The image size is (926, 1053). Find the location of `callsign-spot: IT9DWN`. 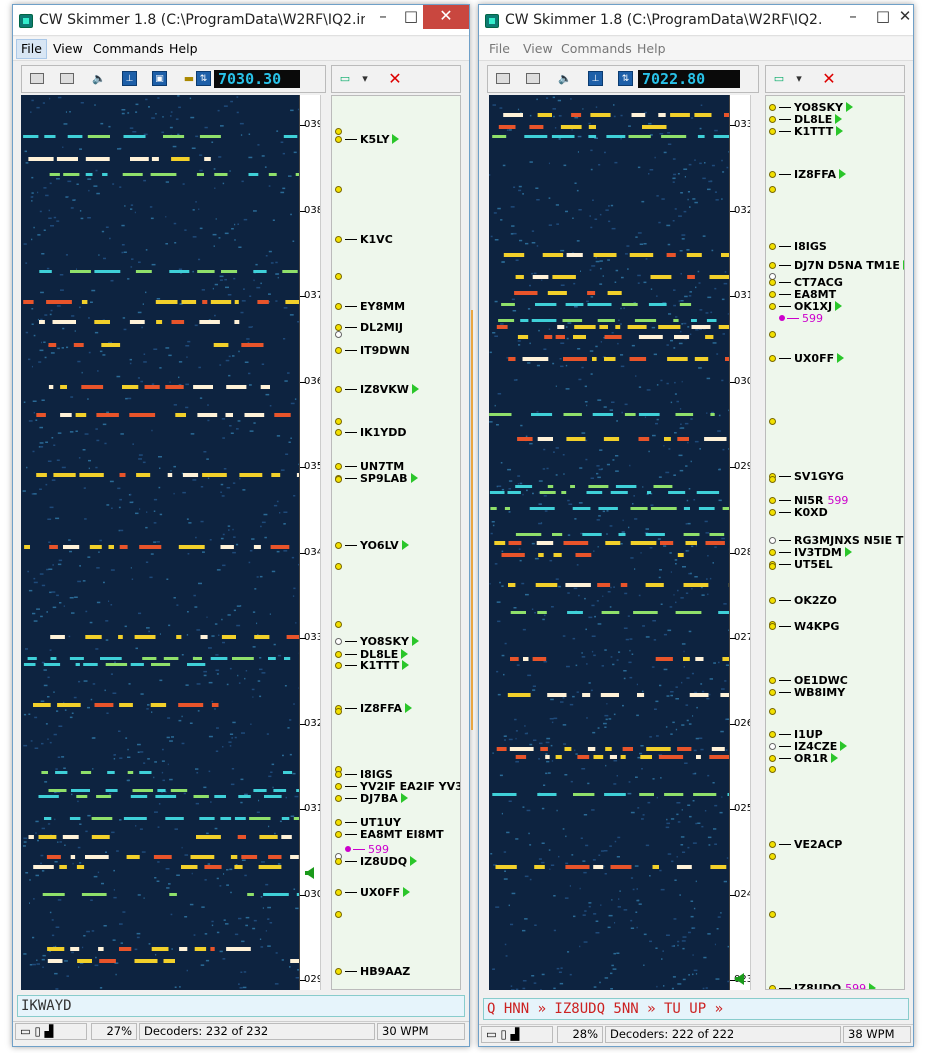

callsign-spot: IT9DWN is located at coordinates (377, 350).